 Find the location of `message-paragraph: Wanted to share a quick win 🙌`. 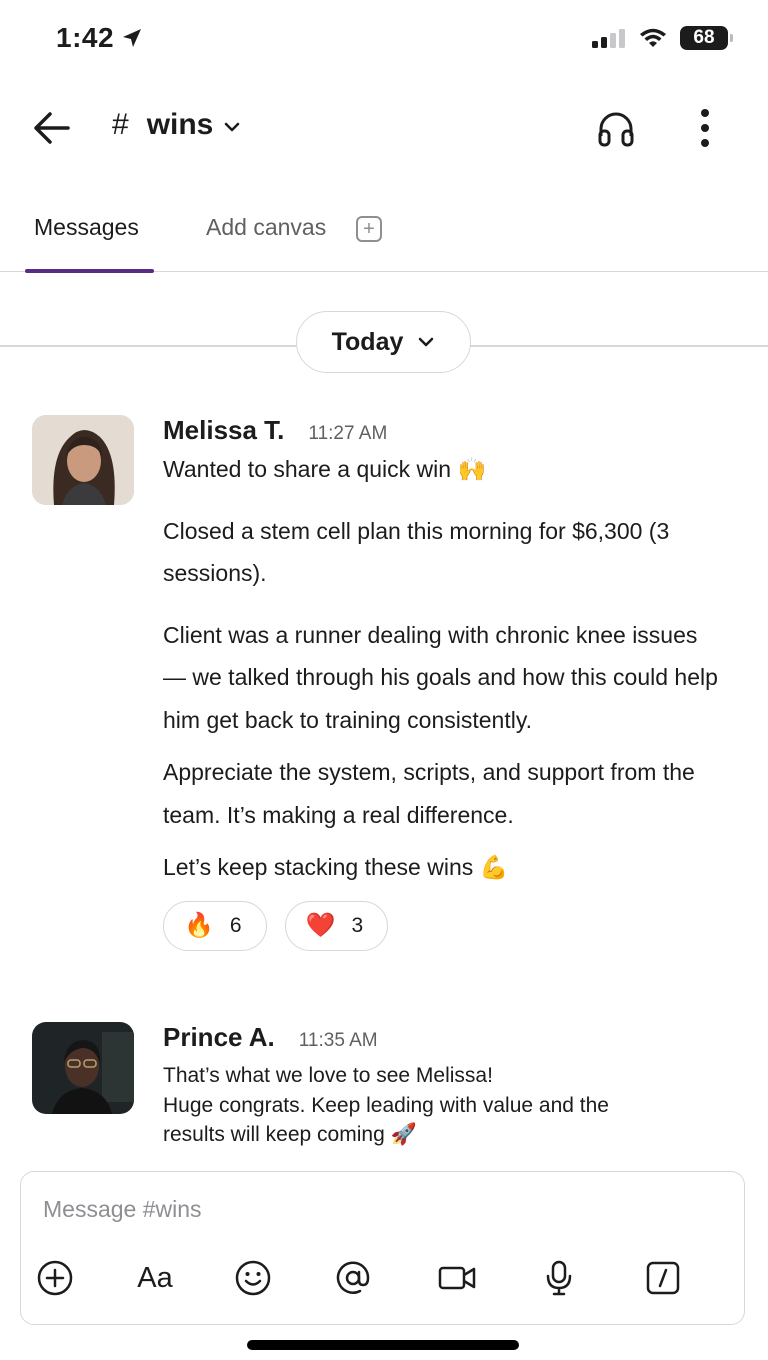

message-paragraph: Wanted to share a quick win 🙌 is located at coordinates (325, 469).